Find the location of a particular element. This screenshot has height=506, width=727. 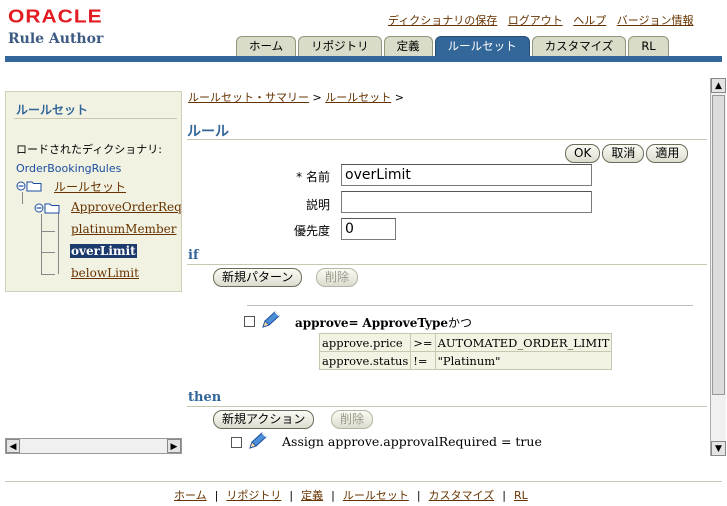

content-vertical-scrollbar: ▲ ▼ is located at coordinates (718, 267).